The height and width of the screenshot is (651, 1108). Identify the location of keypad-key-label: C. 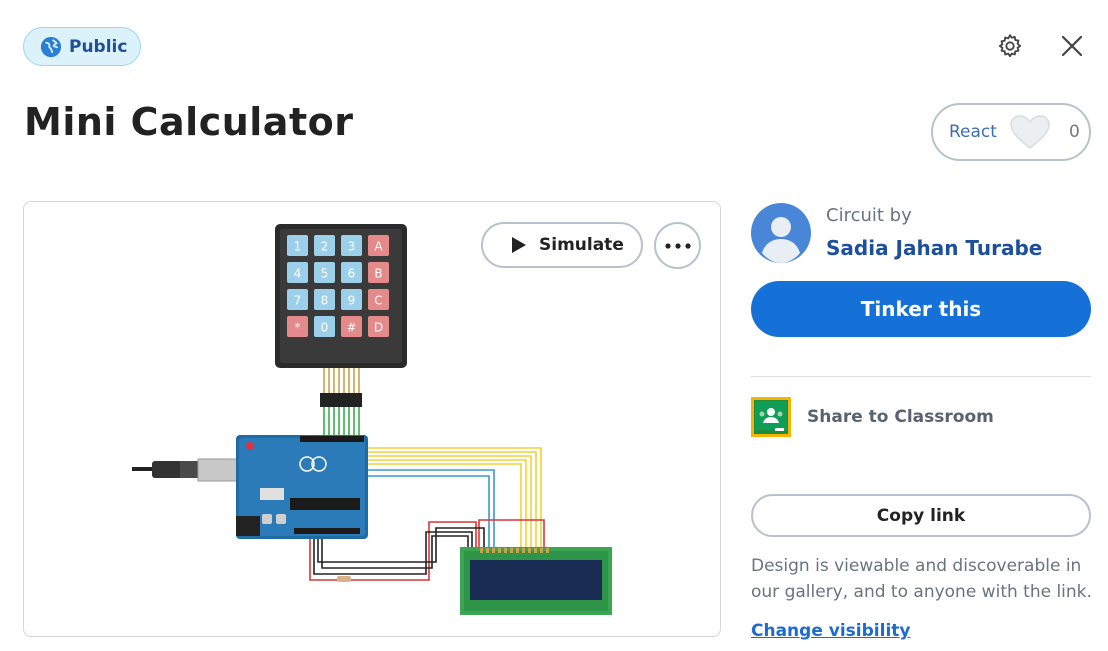
(378, 301).